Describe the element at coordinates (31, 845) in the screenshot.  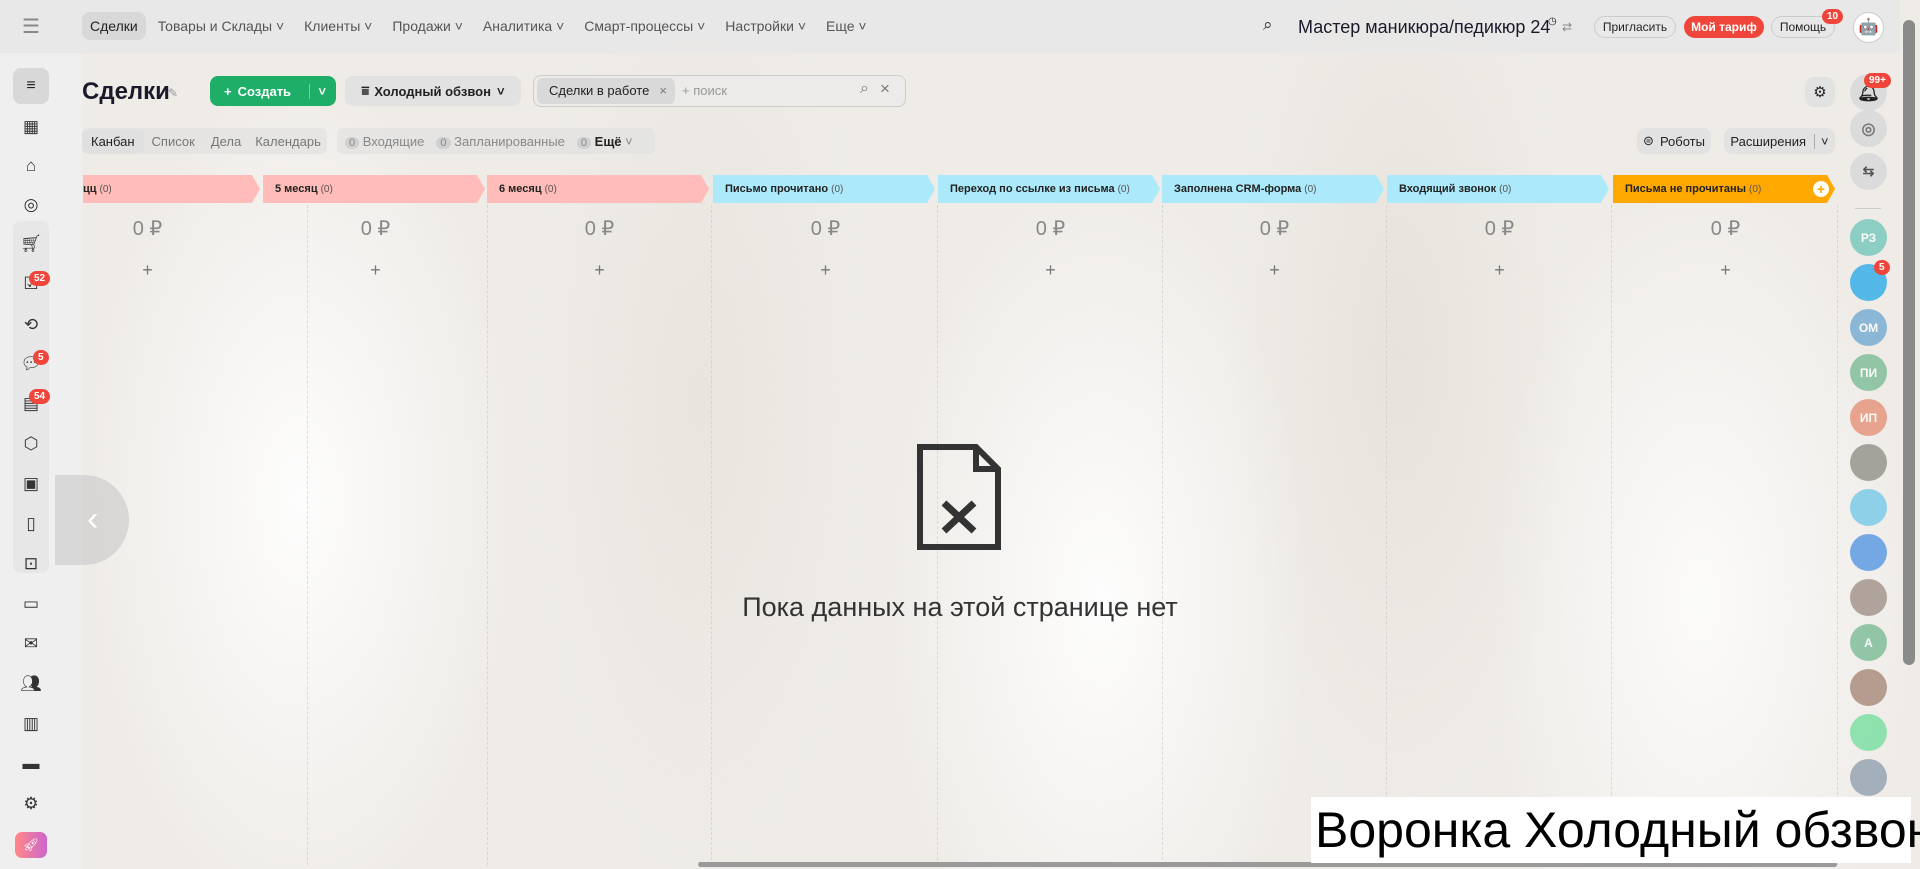
I see `rocket-icon: 🚀︎` at that location.